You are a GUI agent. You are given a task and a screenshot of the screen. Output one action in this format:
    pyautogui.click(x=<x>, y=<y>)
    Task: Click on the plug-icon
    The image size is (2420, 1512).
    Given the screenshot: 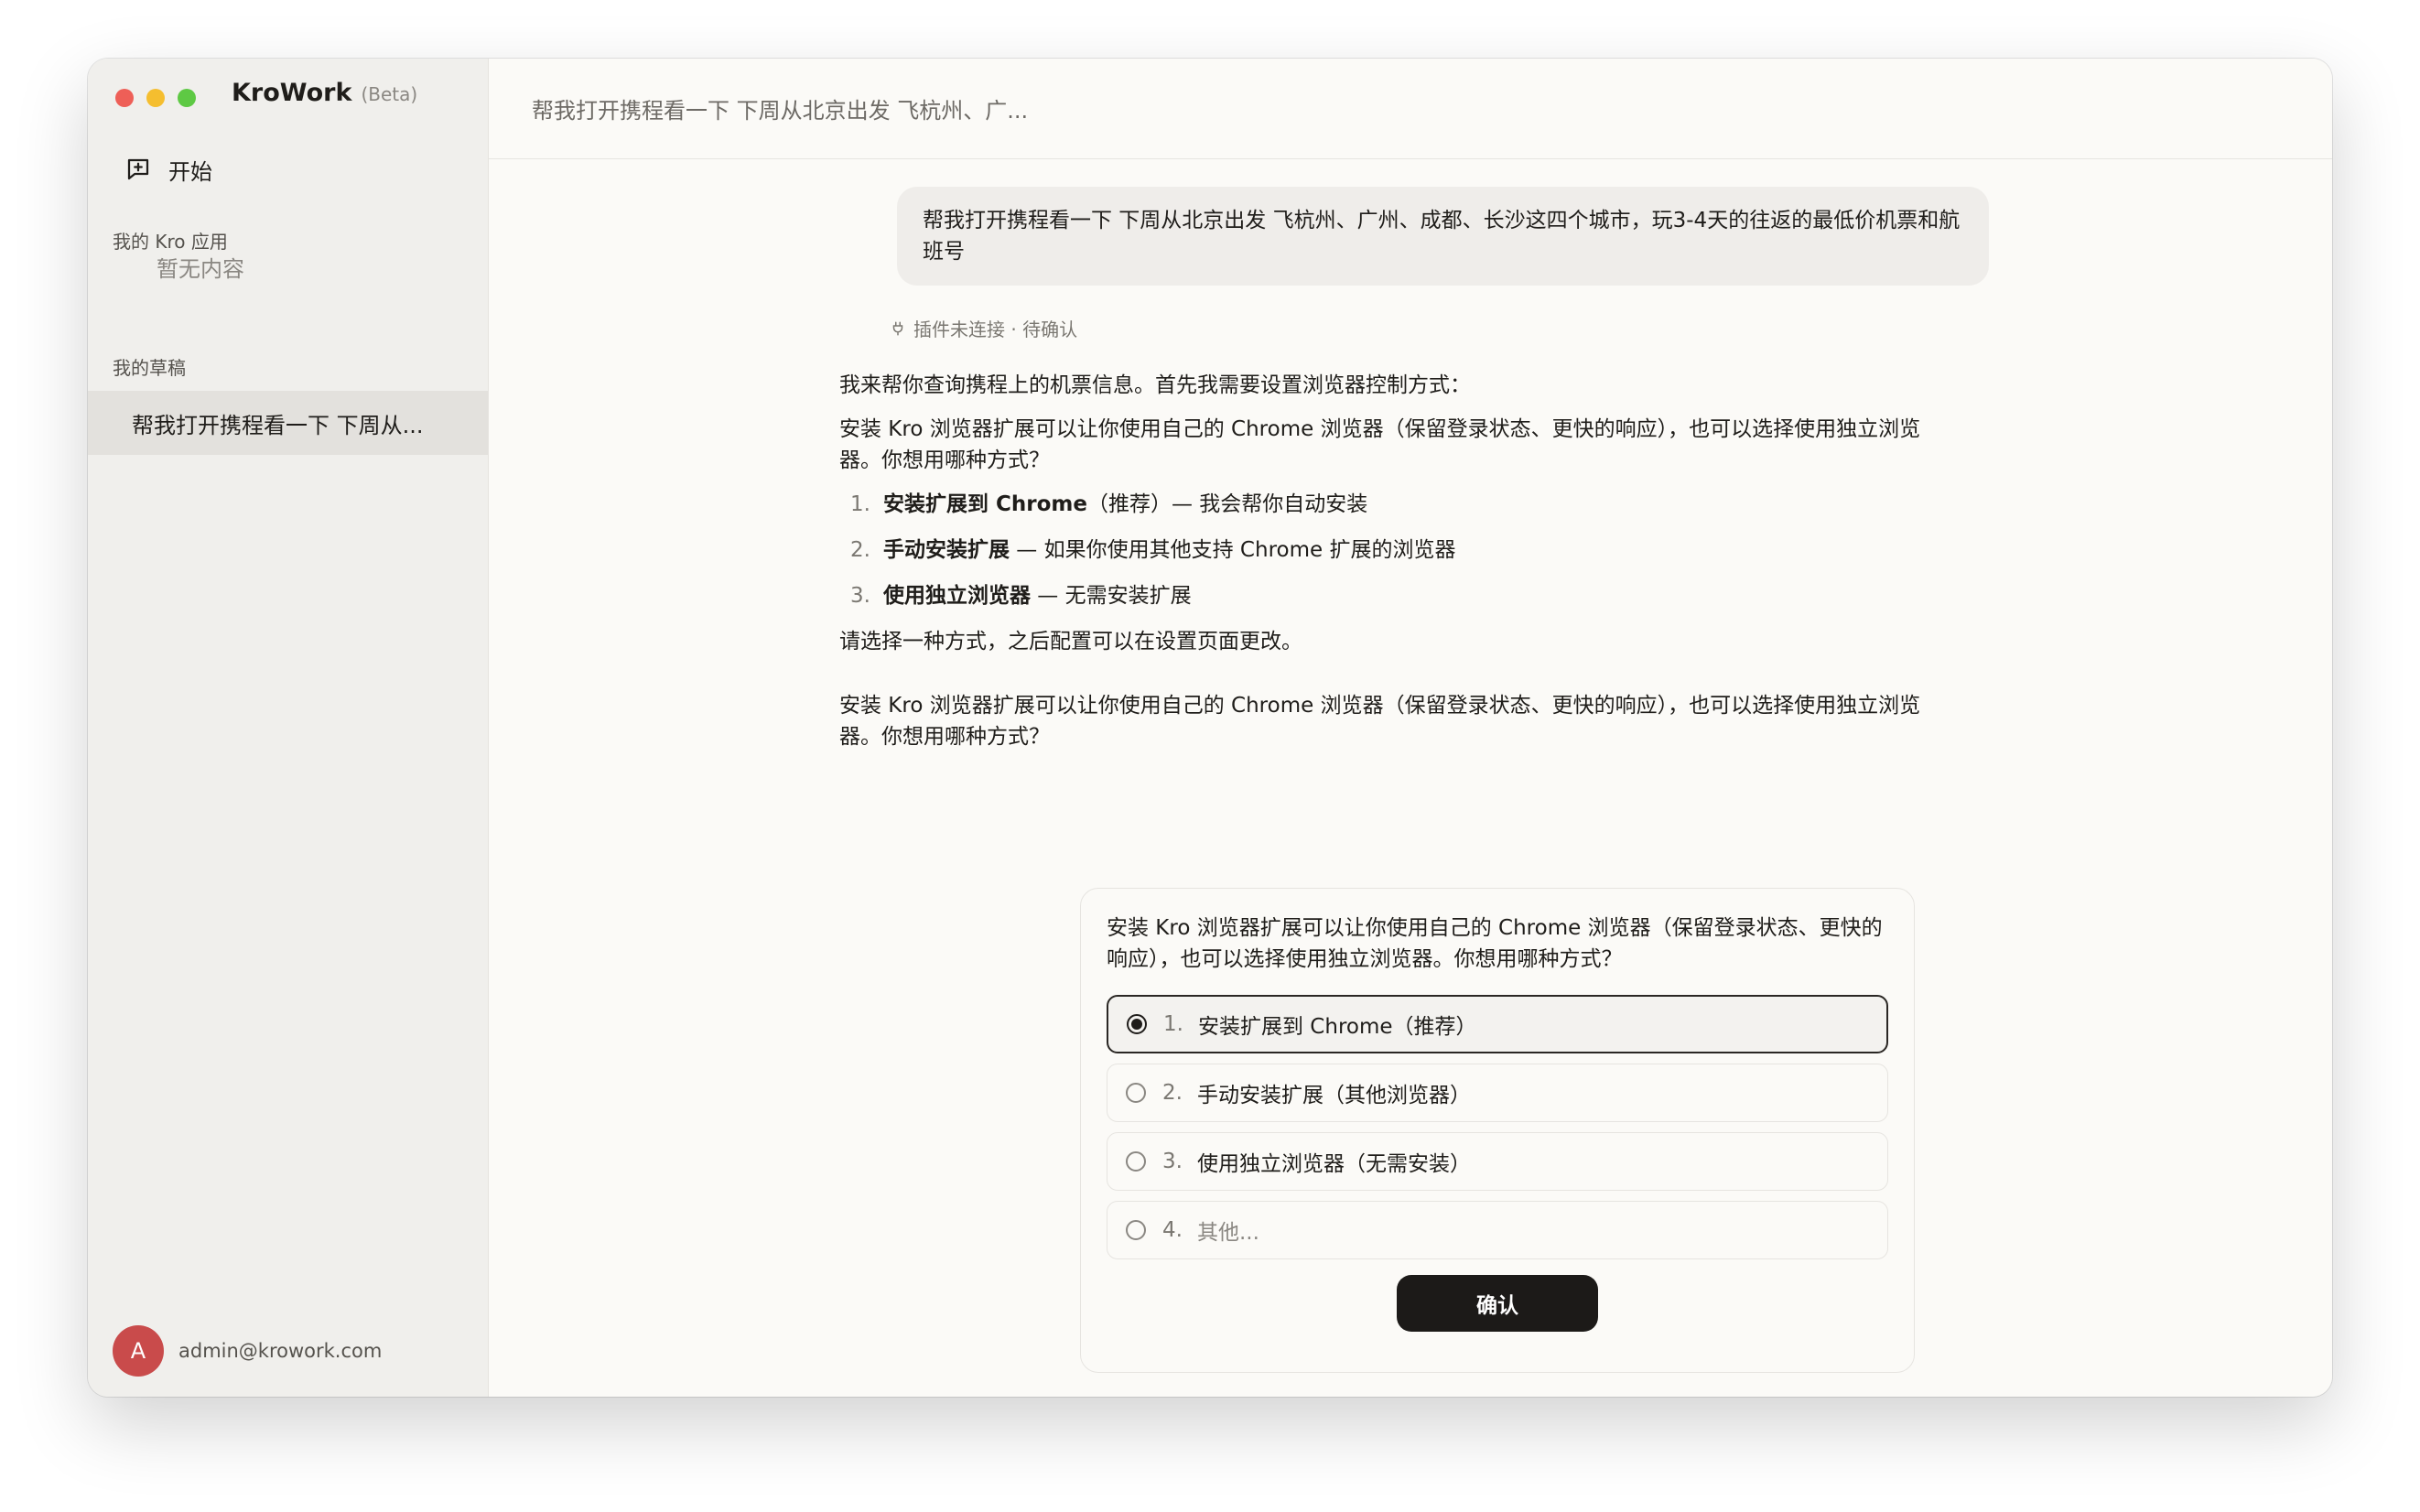 What is the action you would take?
    pyautogui.click(x=897, y=328)
    